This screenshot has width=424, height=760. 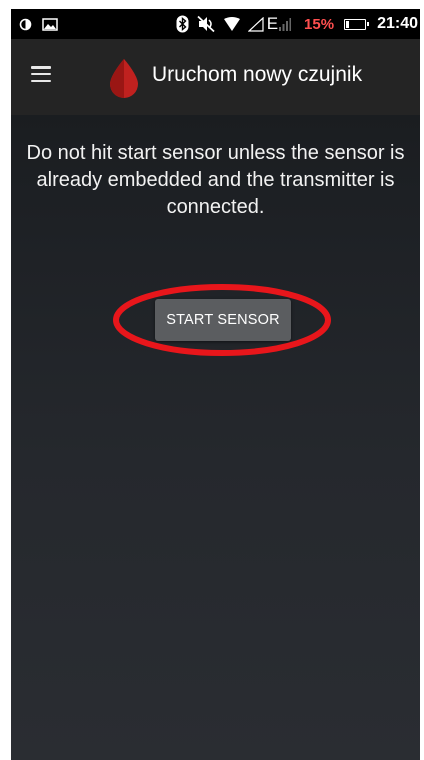 What do you see at coordinates (257, 74) in the screenshot?
I see `page-title: Uruchom nowy czujnik` at bounding box center [257, 74].